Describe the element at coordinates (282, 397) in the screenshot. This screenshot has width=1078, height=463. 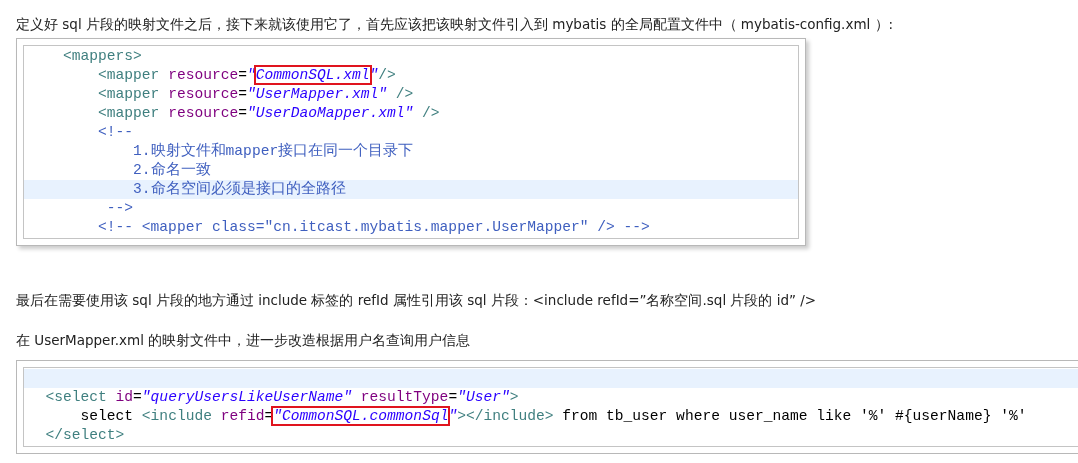
I see `code-line: <select id="queryUsersLikeUserName" resultType="User">` at that location.